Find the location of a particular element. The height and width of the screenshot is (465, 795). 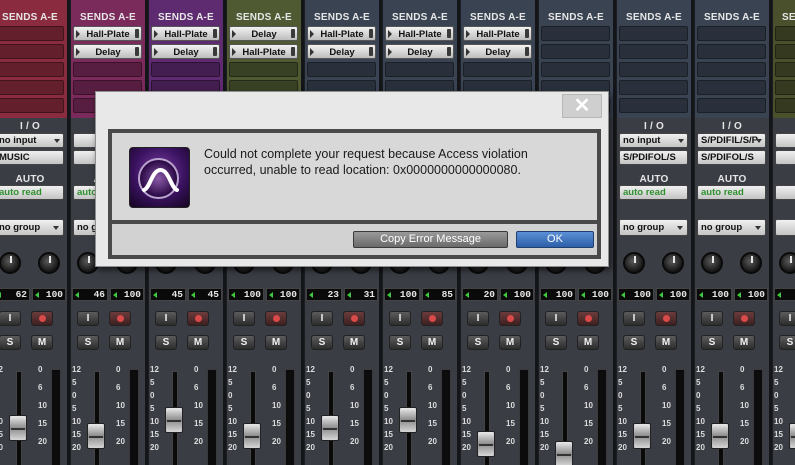

input-selector is located at coordinates (785, 140).